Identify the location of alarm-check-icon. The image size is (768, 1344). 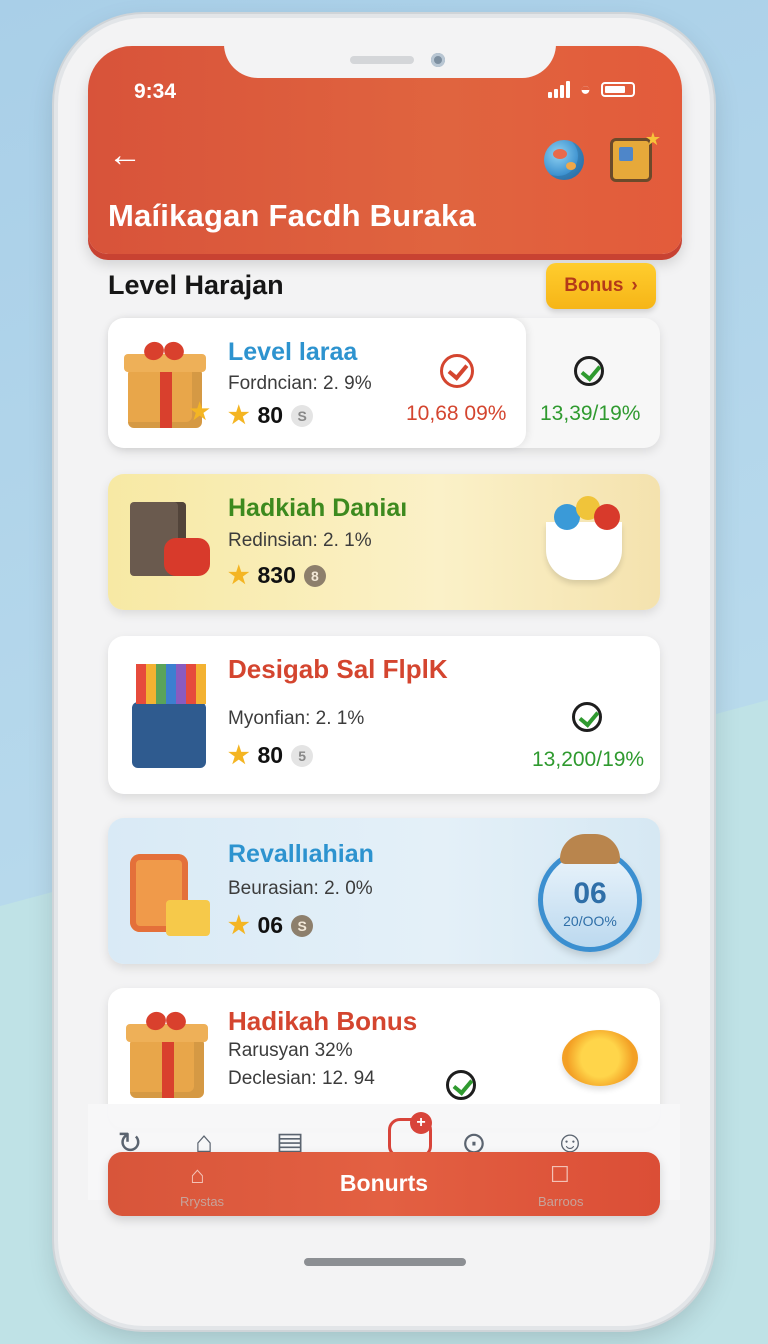
(457, 371).